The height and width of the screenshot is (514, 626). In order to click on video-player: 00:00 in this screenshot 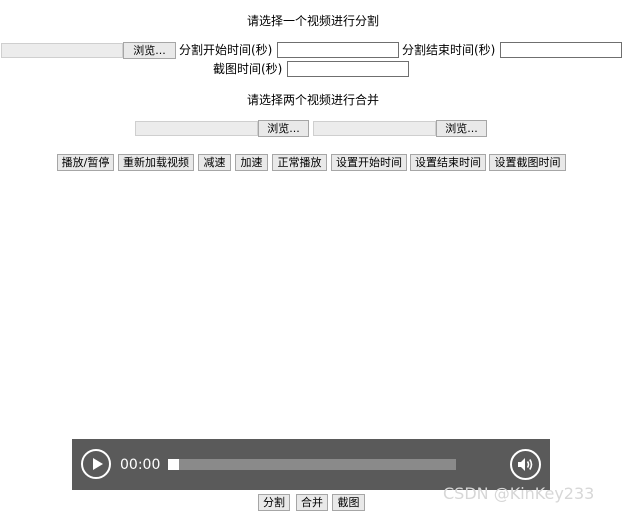, I will do `click(311, 464)`.